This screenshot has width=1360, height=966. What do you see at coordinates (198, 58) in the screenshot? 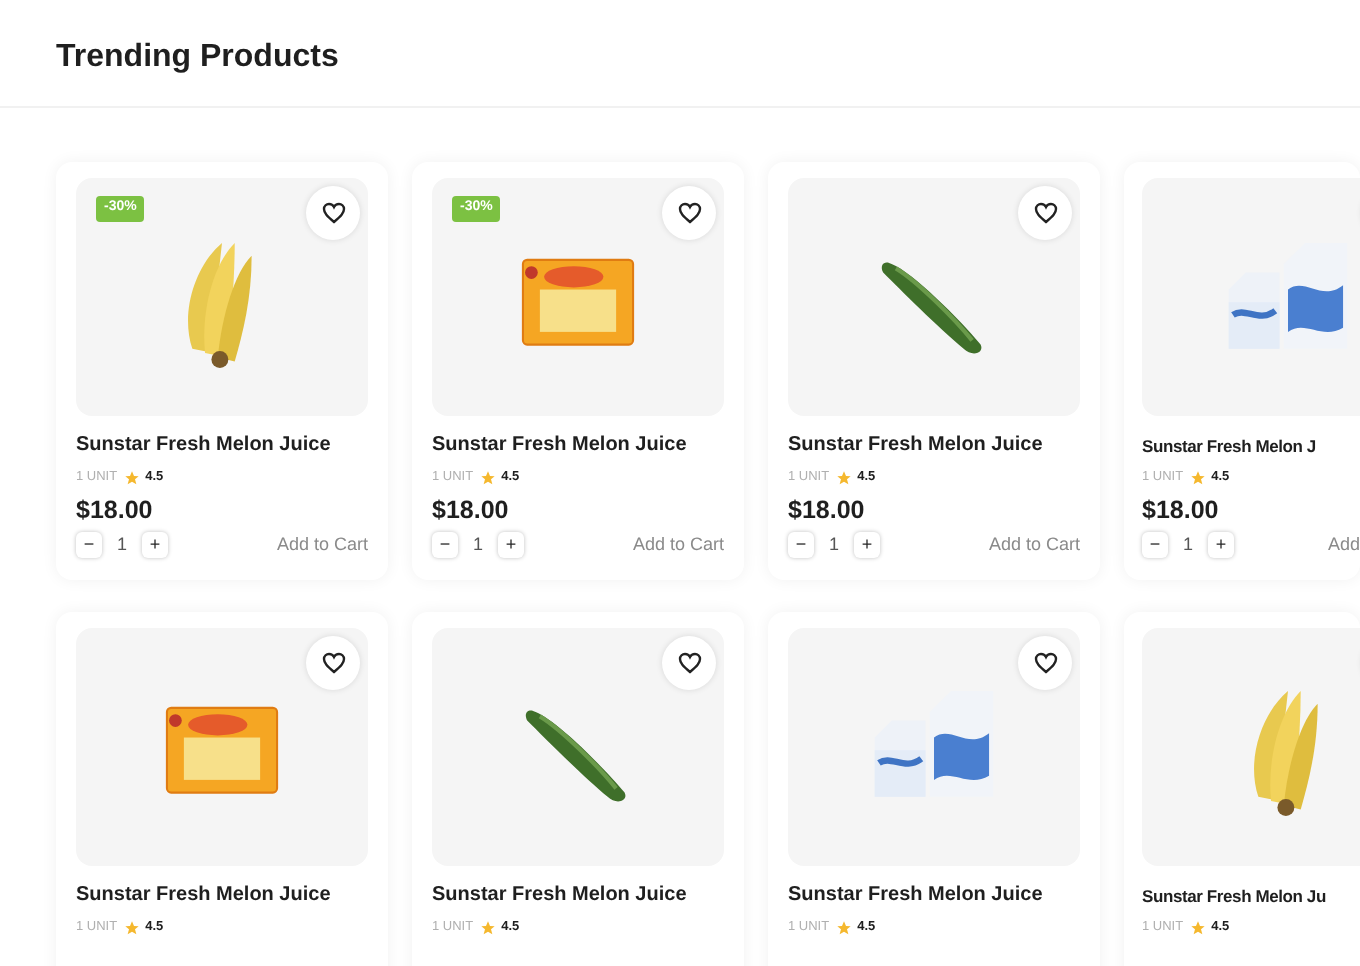
I see `section-title: Trending Products` at bounding box center [198, 58].